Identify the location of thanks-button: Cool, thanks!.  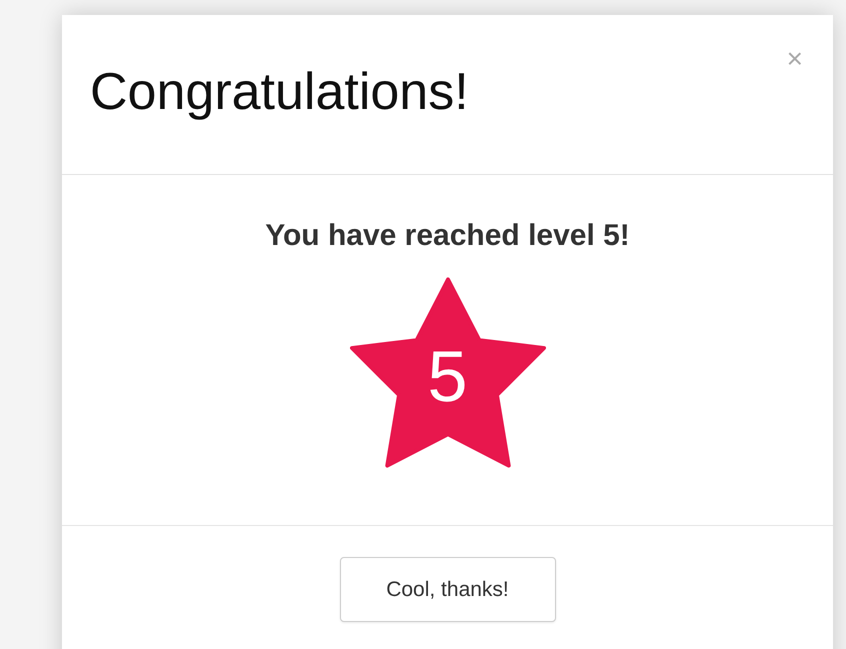
(448, 589).